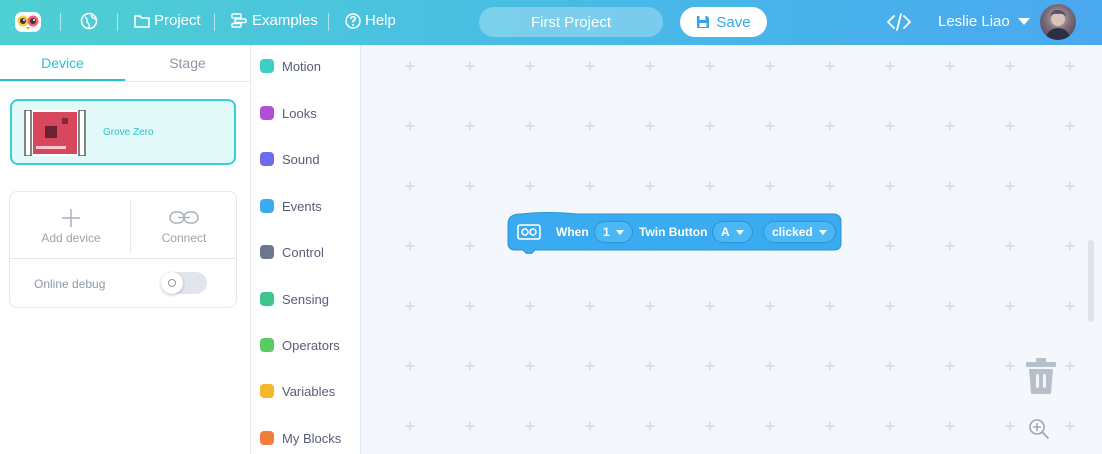  What do you see at coordinates (309, 391) in the screenshot?
I see `category-label: Variables` at bounding box center [309, 391].